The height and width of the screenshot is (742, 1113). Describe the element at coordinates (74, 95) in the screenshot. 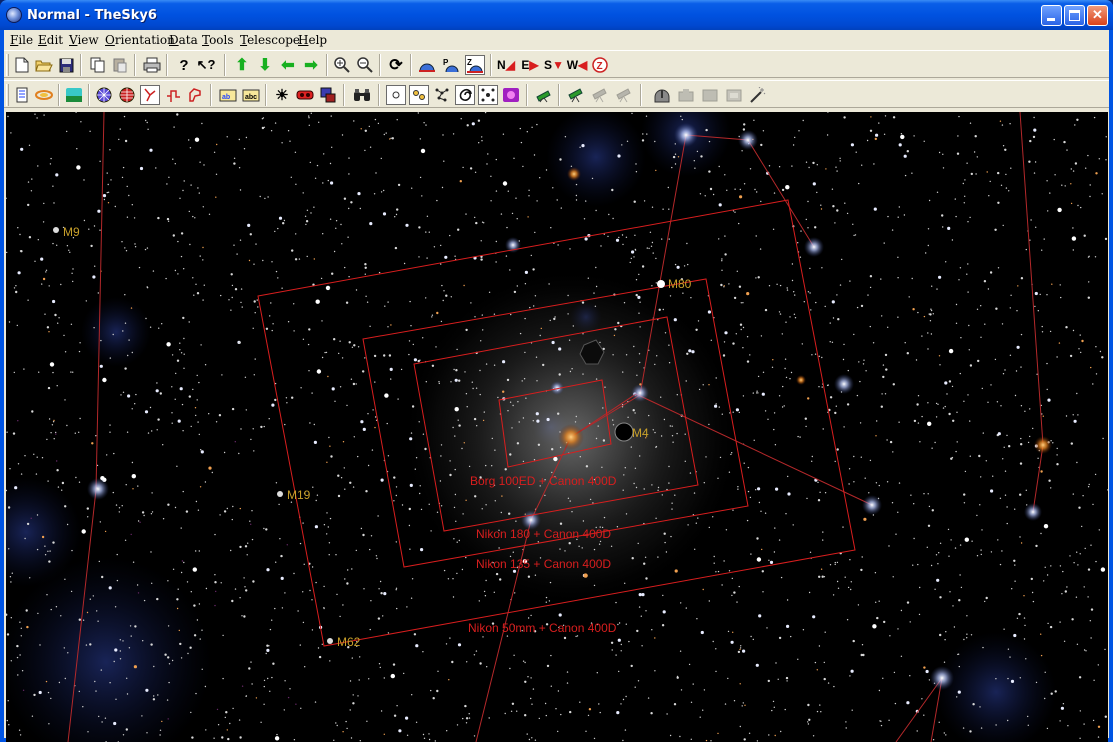

I see `horizon-icon` at that location.